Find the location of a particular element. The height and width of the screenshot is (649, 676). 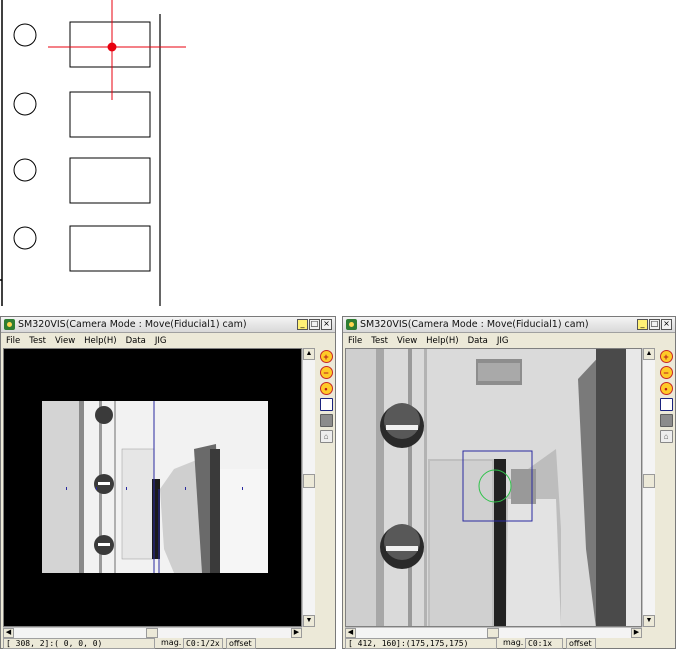

status-bar: [ 308, 2]:( 0, 0, 0) mag. C0:1/2x offset is located at coordinates (168, 643).